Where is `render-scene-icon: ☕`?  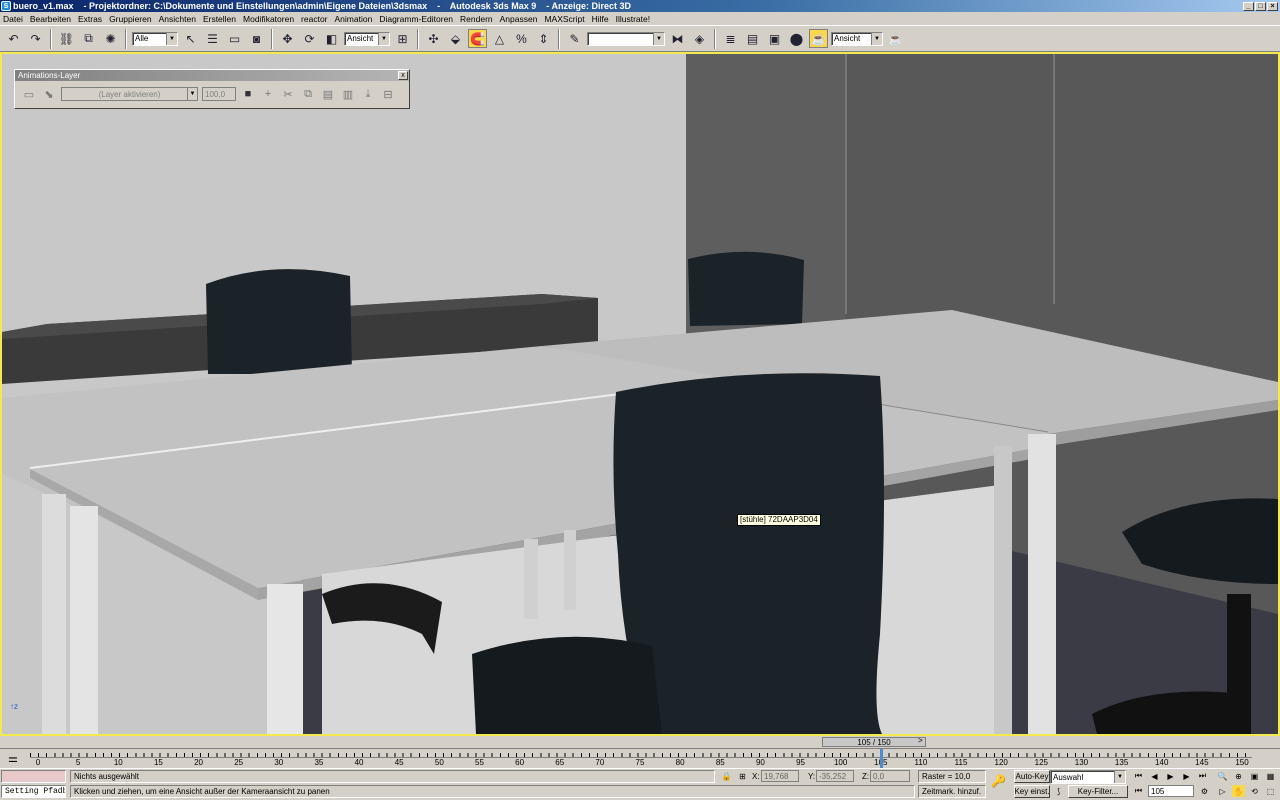
render-scene-icon: ☕ is located at coordinates (818, 38).